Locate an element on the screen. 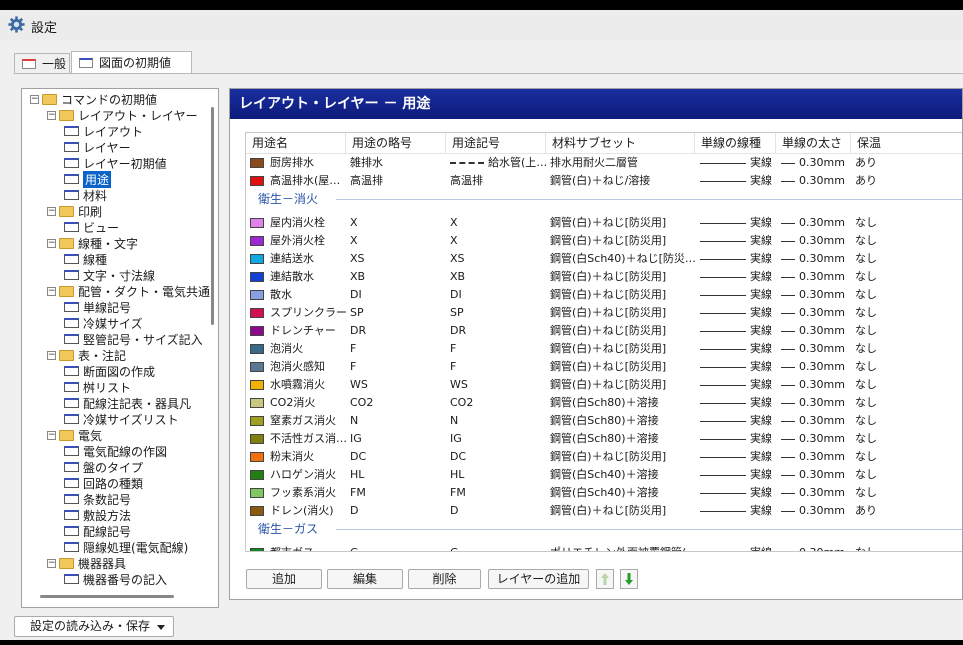  usage-abbreviation: F is located at coordinates (353, 366).